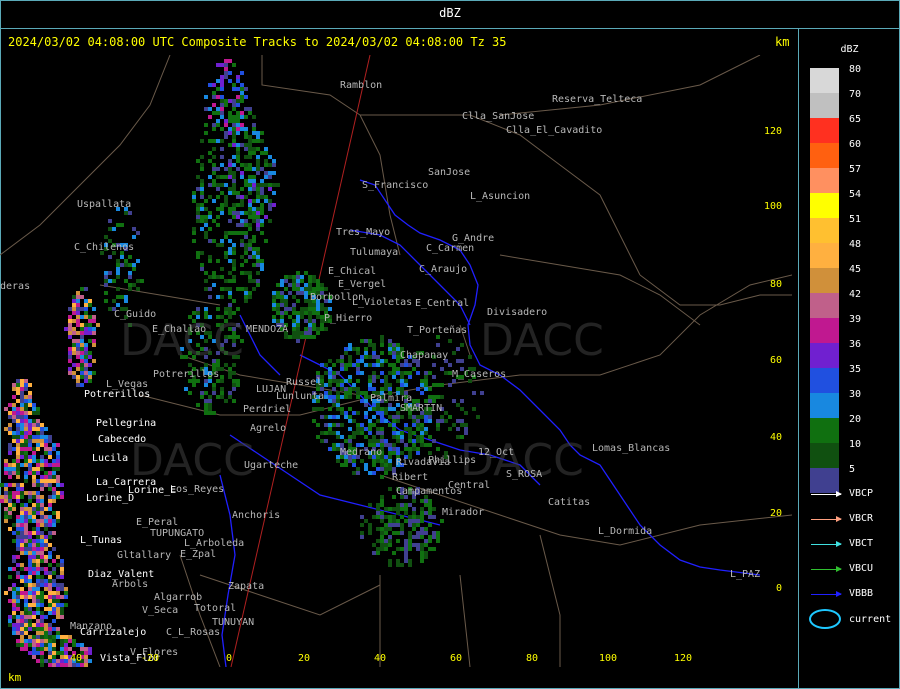 The image size is (900, 689). Describe the element at coordinates (193, 632) in the screenshot. I see `place-label: C_L_Rosas` at that location.